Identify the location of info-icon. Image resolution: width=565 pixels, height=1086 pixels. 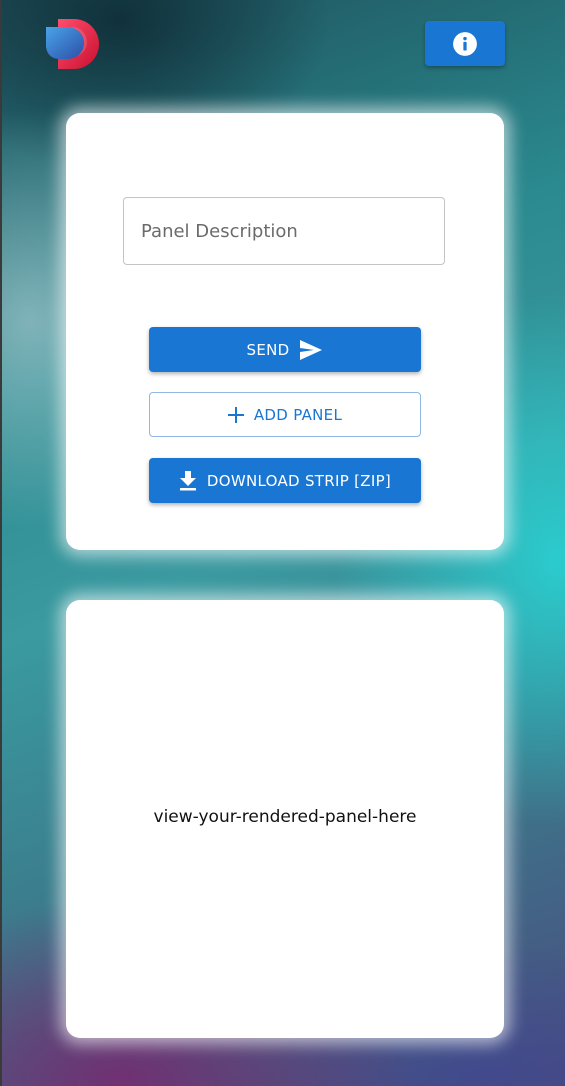
(465, 44).